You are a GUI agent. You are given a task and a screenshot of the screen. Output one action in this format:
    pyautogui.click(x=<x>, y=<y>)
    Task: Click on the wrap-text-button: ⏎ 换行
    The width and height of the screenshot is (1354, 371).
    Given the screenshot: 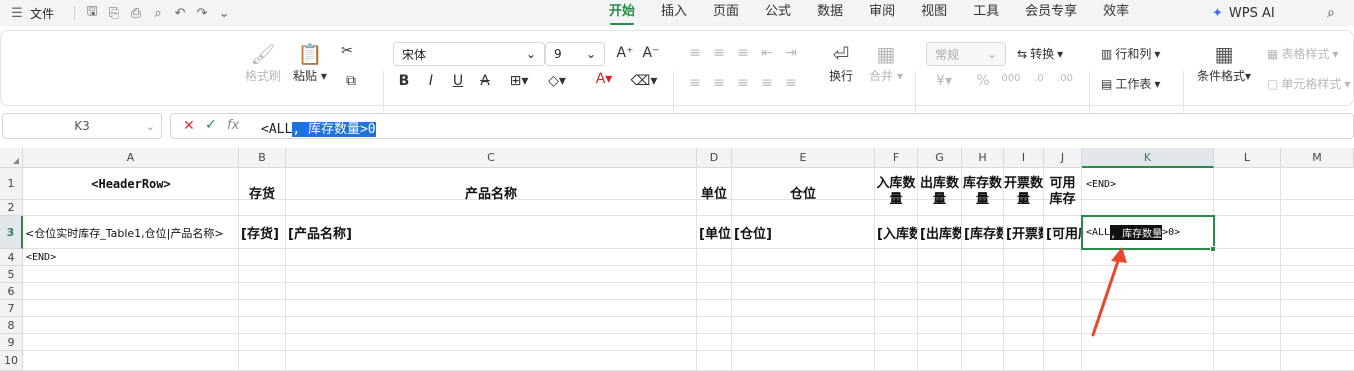 What is the action you would take?
    pyautogui.click(x=841, y=62)
    